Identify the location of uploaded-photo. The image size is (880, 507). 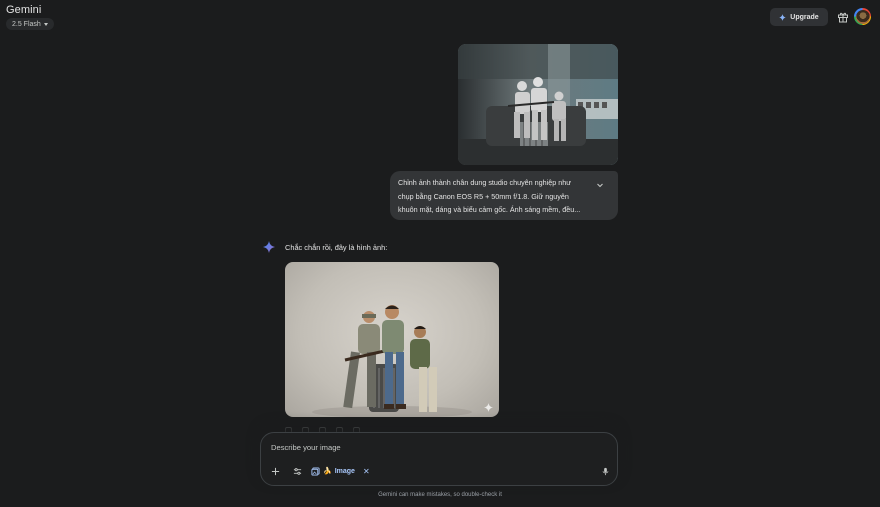
(538, 104).